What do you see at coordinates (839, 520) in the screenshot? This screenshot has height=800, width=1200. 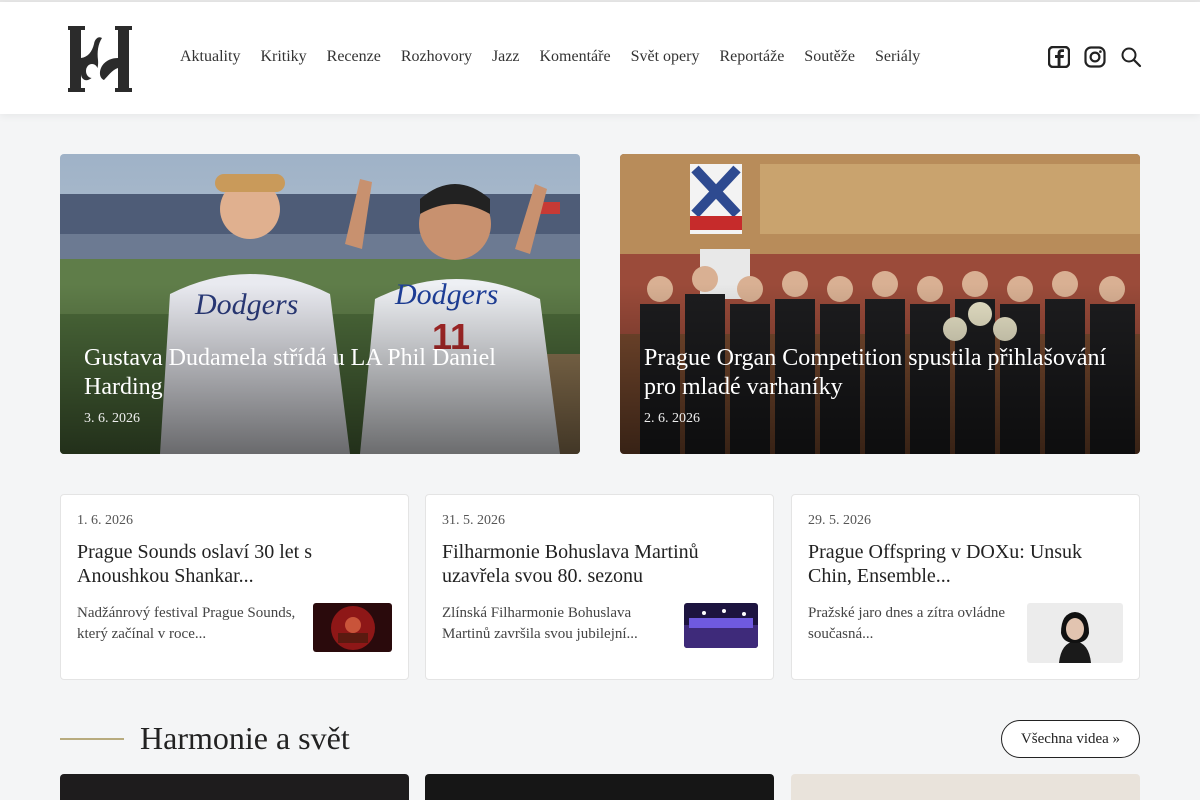 I see `article-date: 29. 5. 2026` at bounding box center [839, 520].